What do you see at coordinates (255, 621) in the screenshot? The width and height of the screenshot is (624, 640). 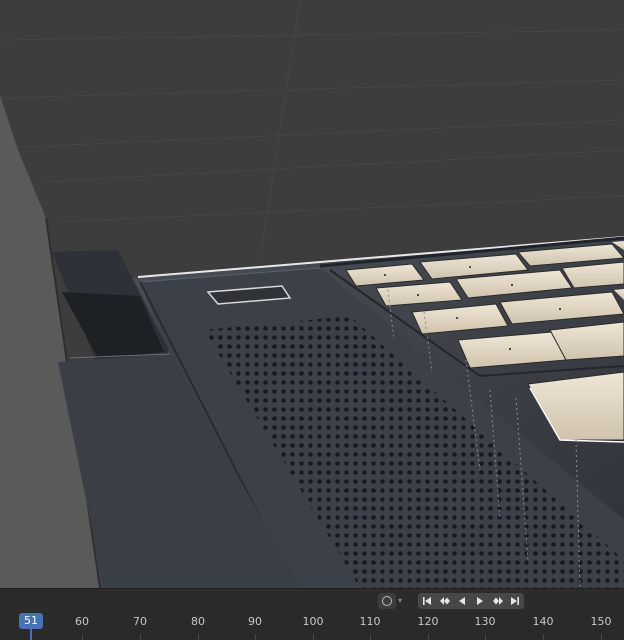 I see `ruler-label: 90` at bounding box center [255, 621].